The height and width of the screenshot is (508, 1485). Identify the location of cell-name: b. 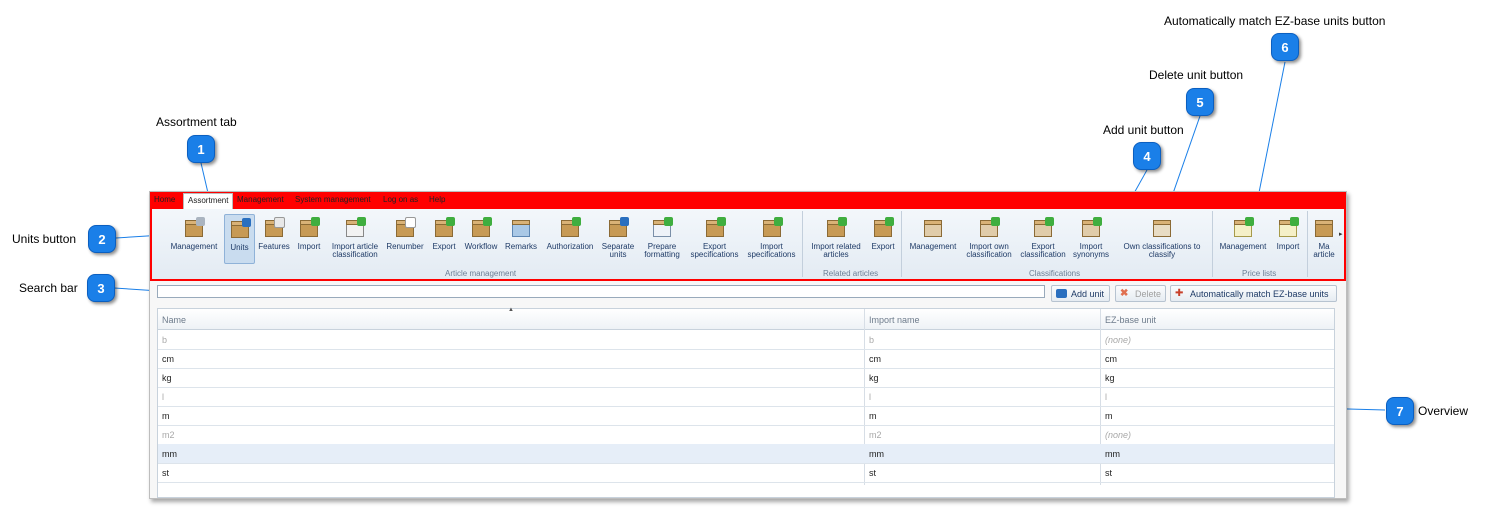
(165, 340).